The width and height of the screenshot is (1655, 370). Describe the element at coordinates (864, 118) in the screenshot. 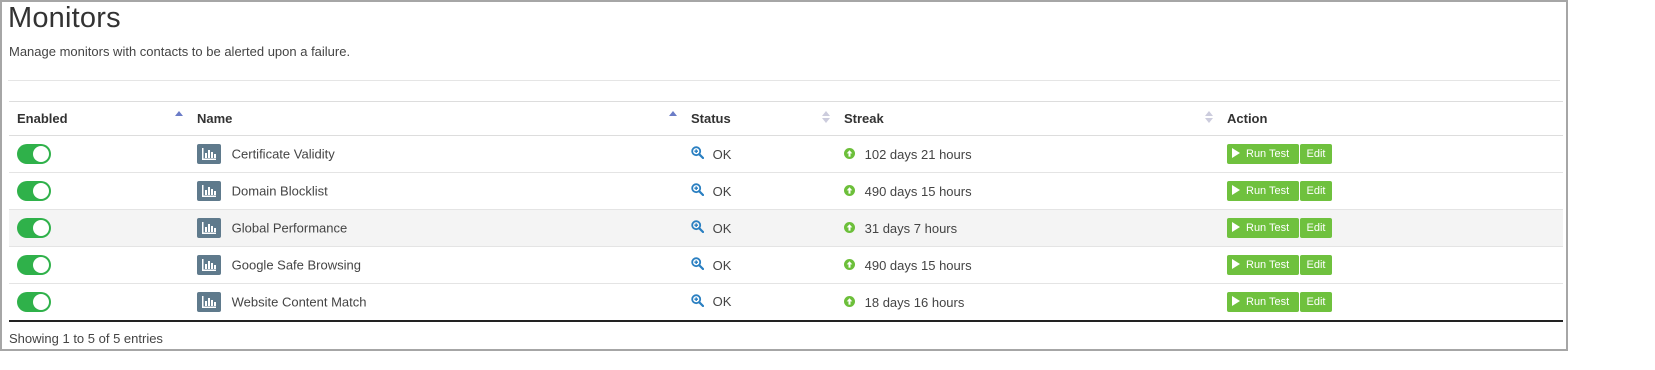

I see `column-header-label: Streak` at that location.